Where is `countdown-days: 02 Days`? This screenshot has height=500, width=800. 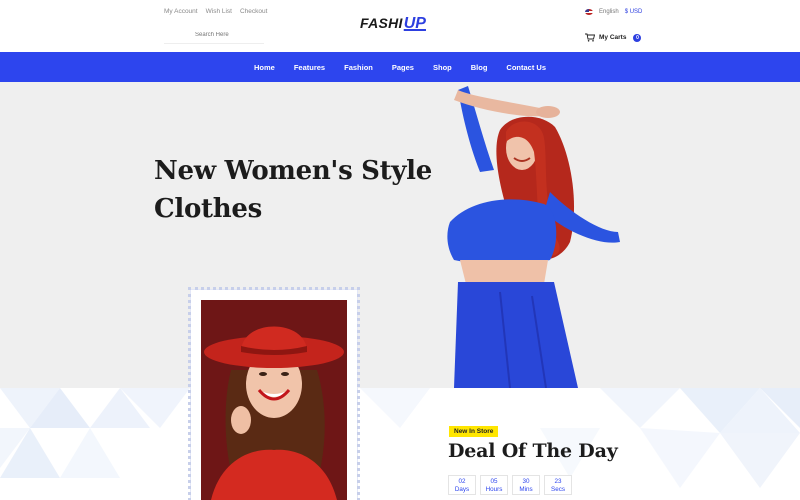
countdown-days: 02 Days is located at coordinates (462, 485).